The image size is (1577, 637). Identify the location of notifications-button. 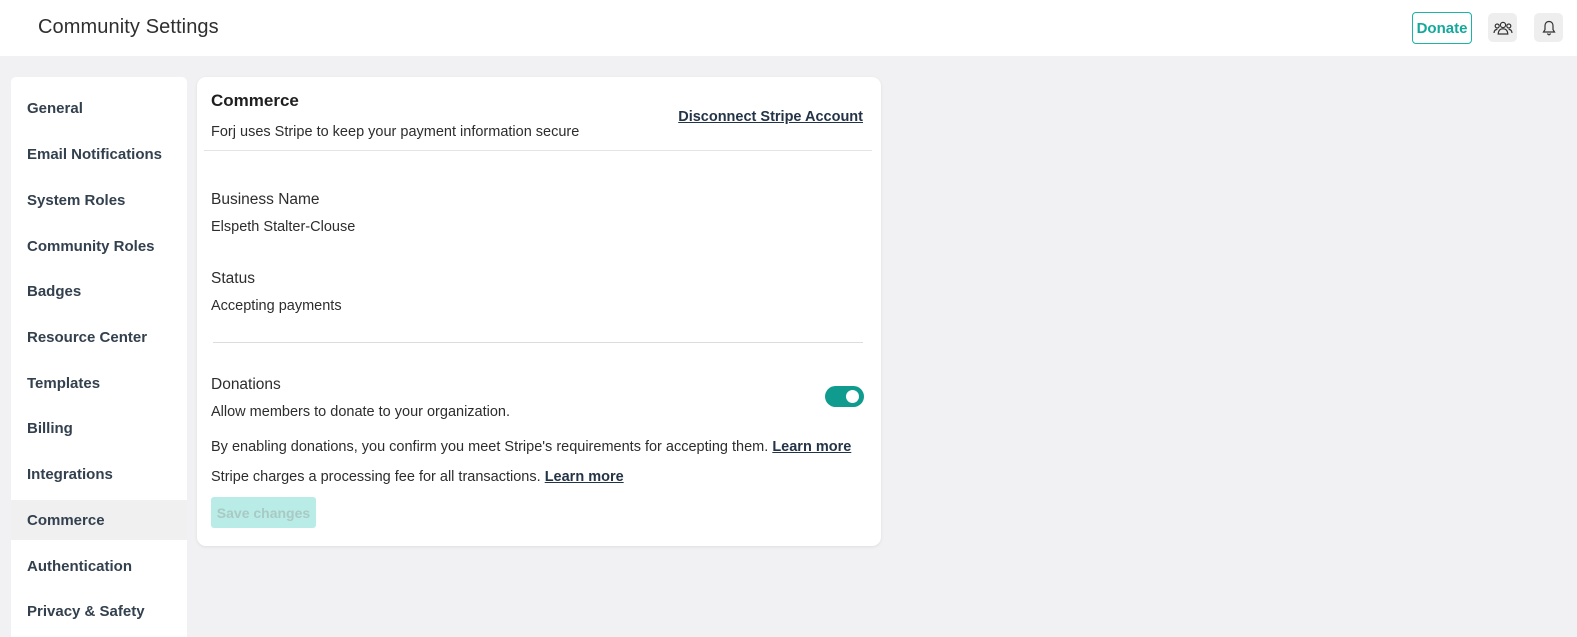
(1548, 27).